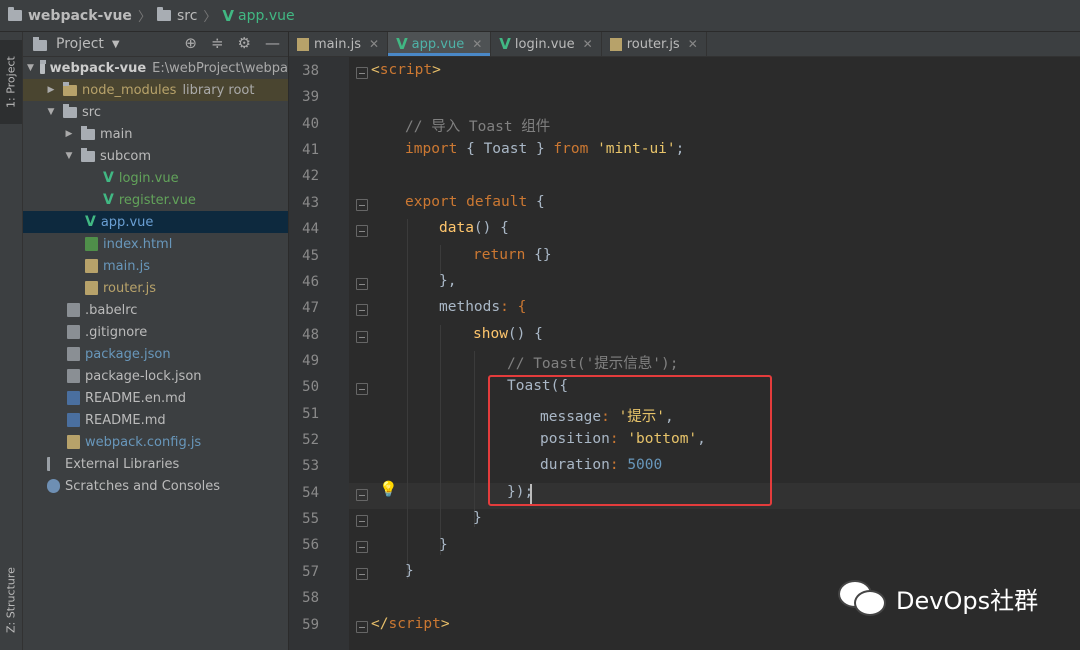 This screenshot has height=650, width=1080. Describe the element at coordinates (155, 332) in the screenshot. I see `tree-item-gitignore: .gitignore` at that location.